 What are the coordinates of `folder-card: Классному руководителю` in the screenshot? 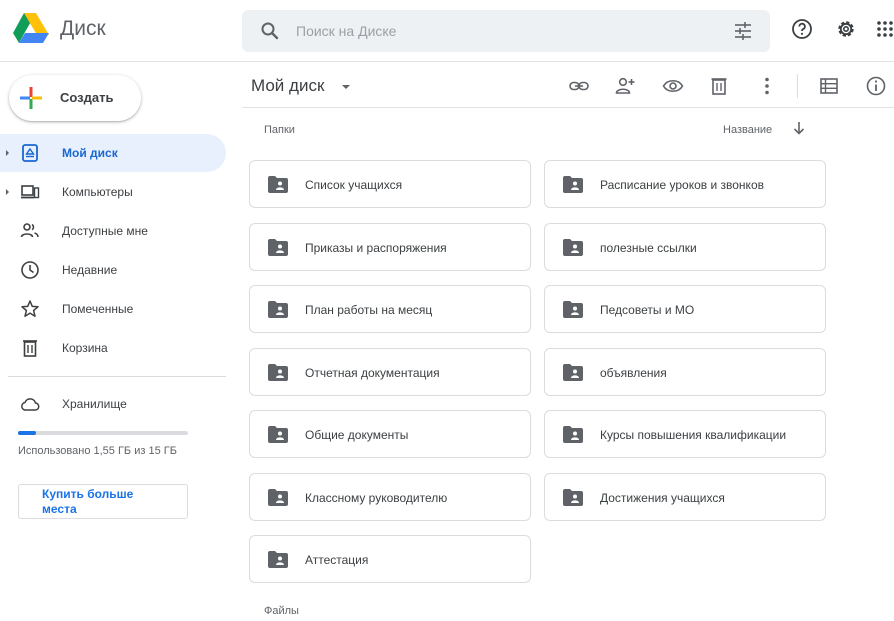 It's located at (390, 496).